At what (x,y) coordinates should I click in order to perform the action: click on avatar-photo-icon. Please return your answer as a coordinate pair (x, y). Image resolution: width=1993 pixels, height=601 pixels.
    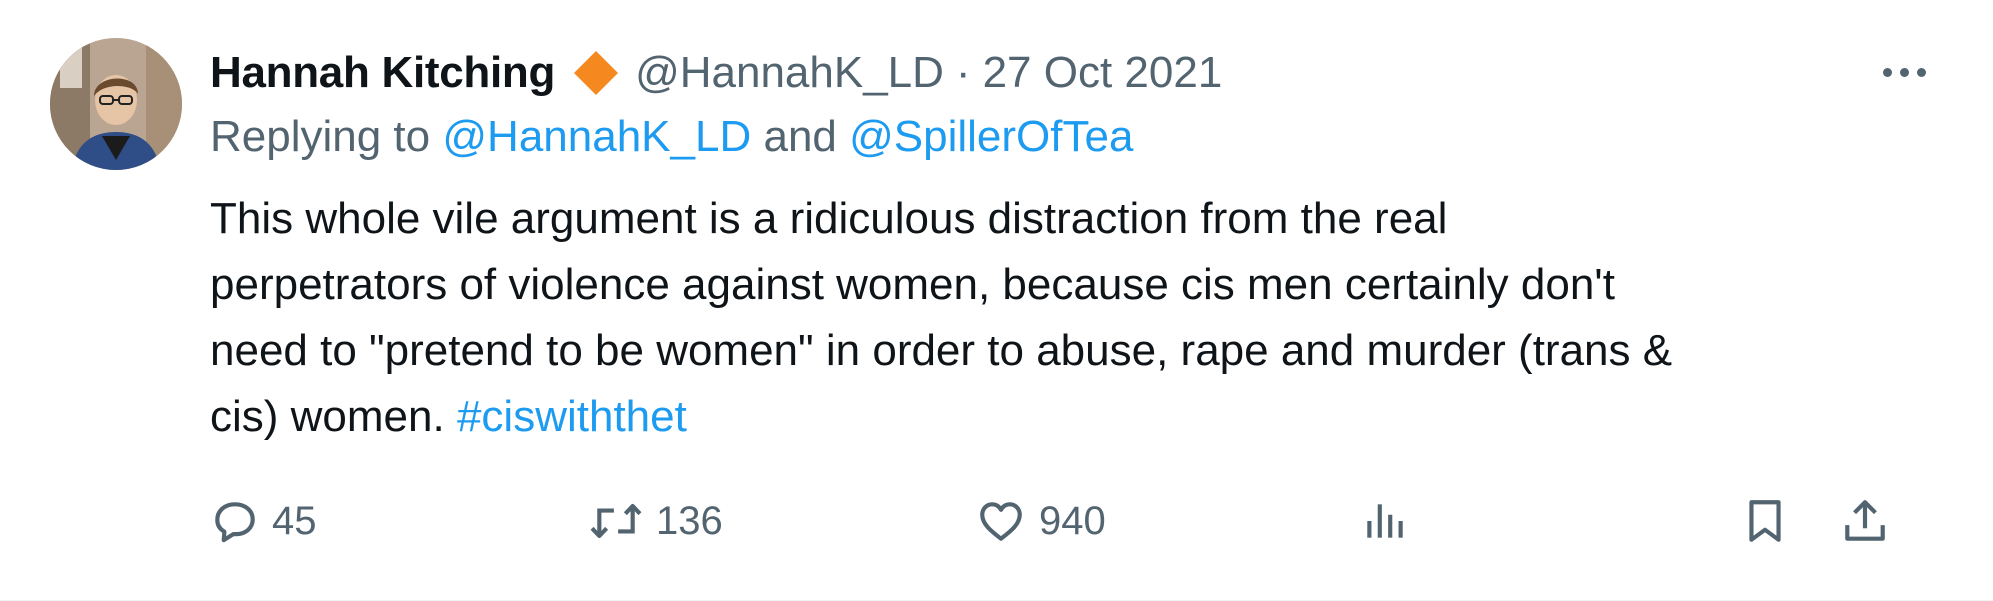
    Looking at the image, I should click on (116, 104).